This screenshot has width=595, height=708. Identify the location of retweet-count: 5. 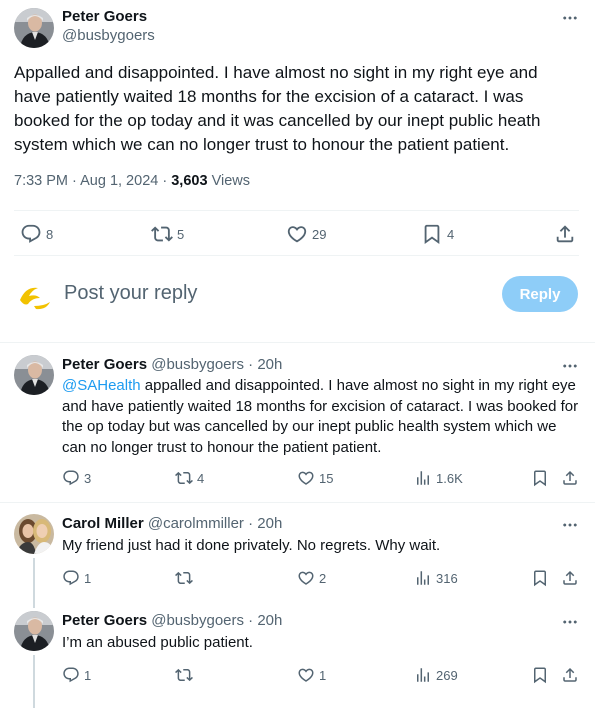
(181, 234).